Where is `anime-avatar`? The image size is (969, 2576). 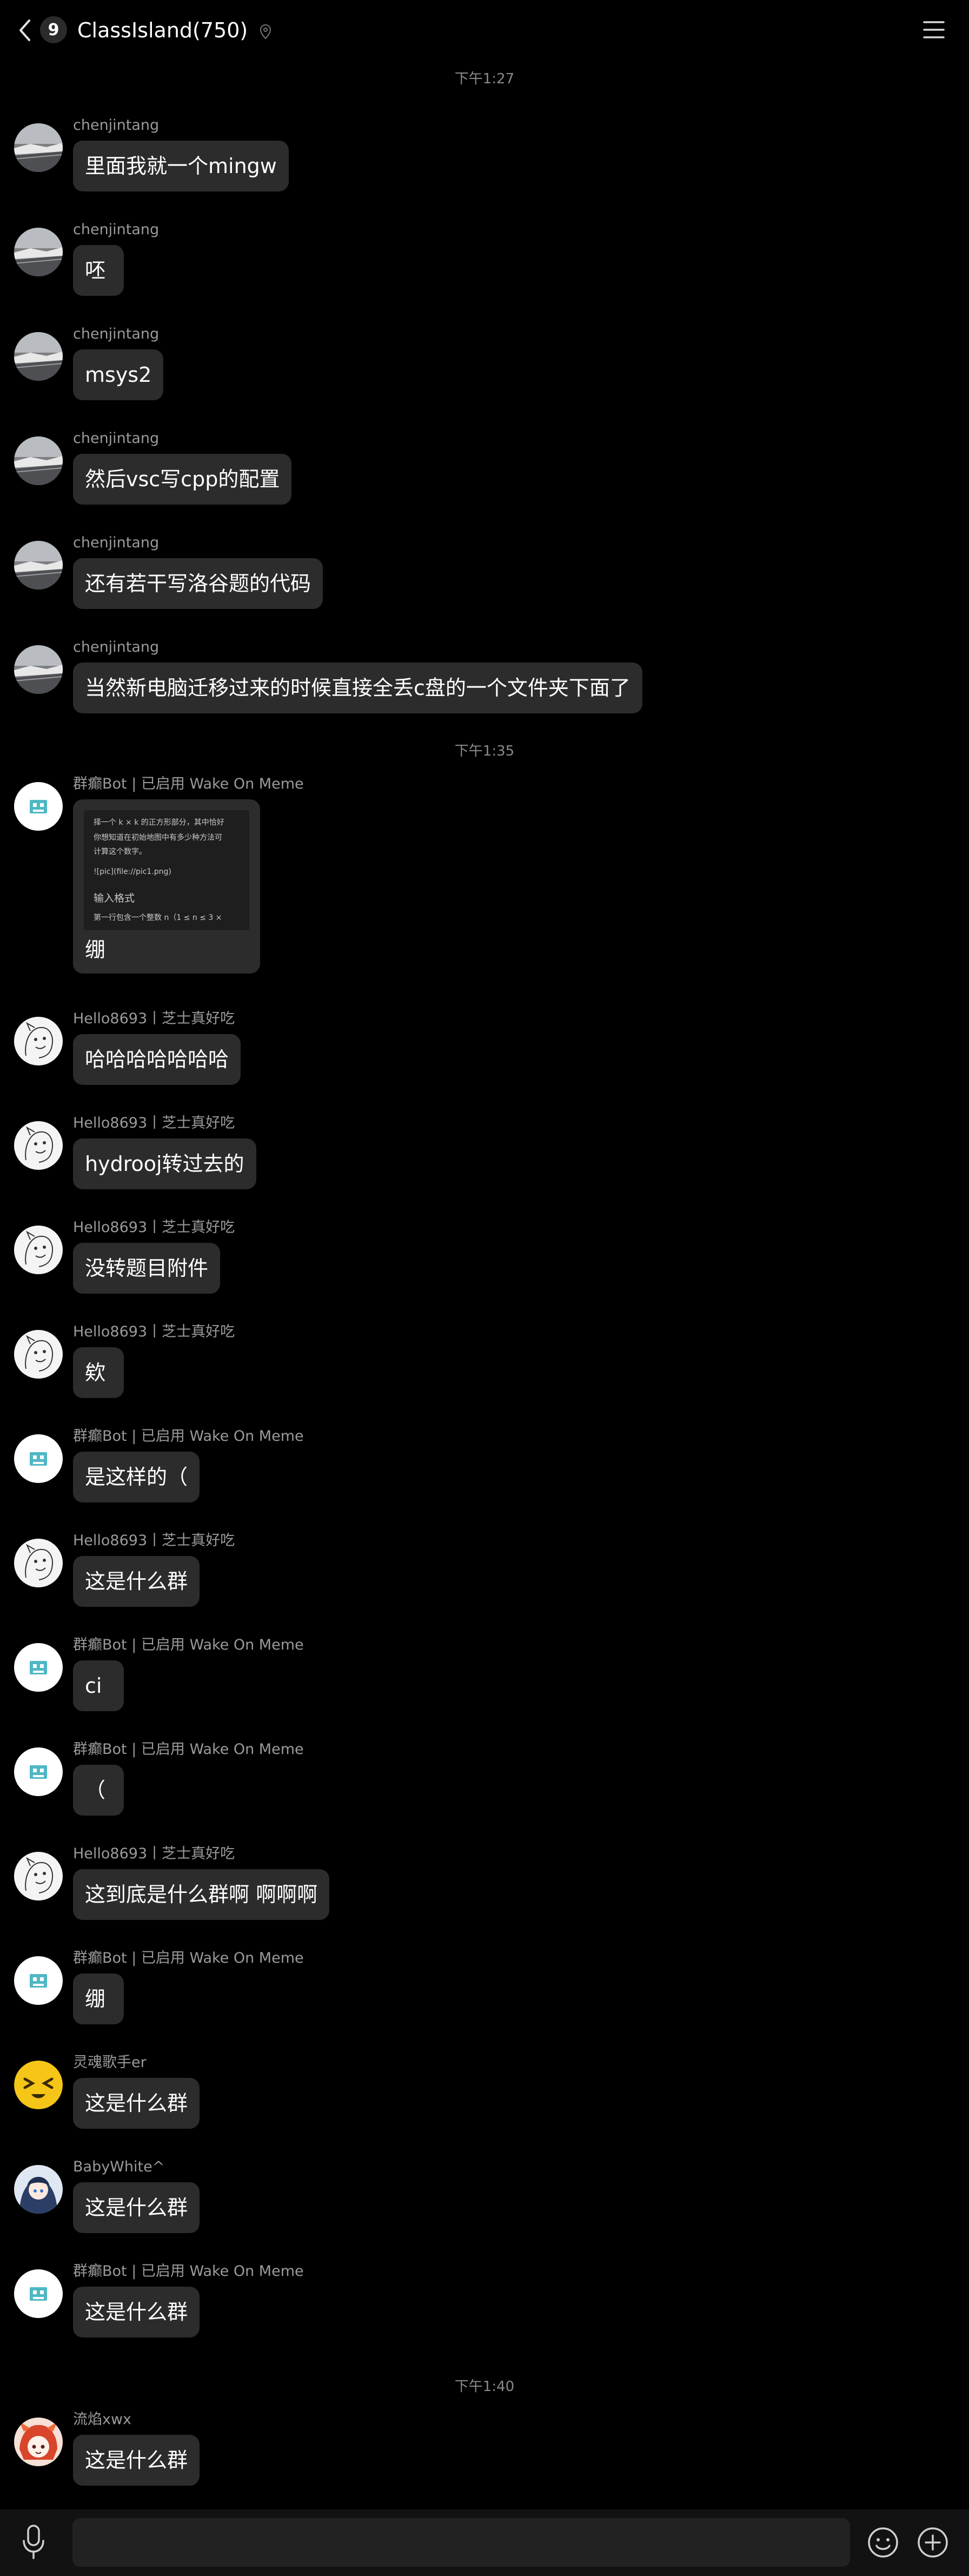 anime-avatar is located at coordinates (38, 2190).